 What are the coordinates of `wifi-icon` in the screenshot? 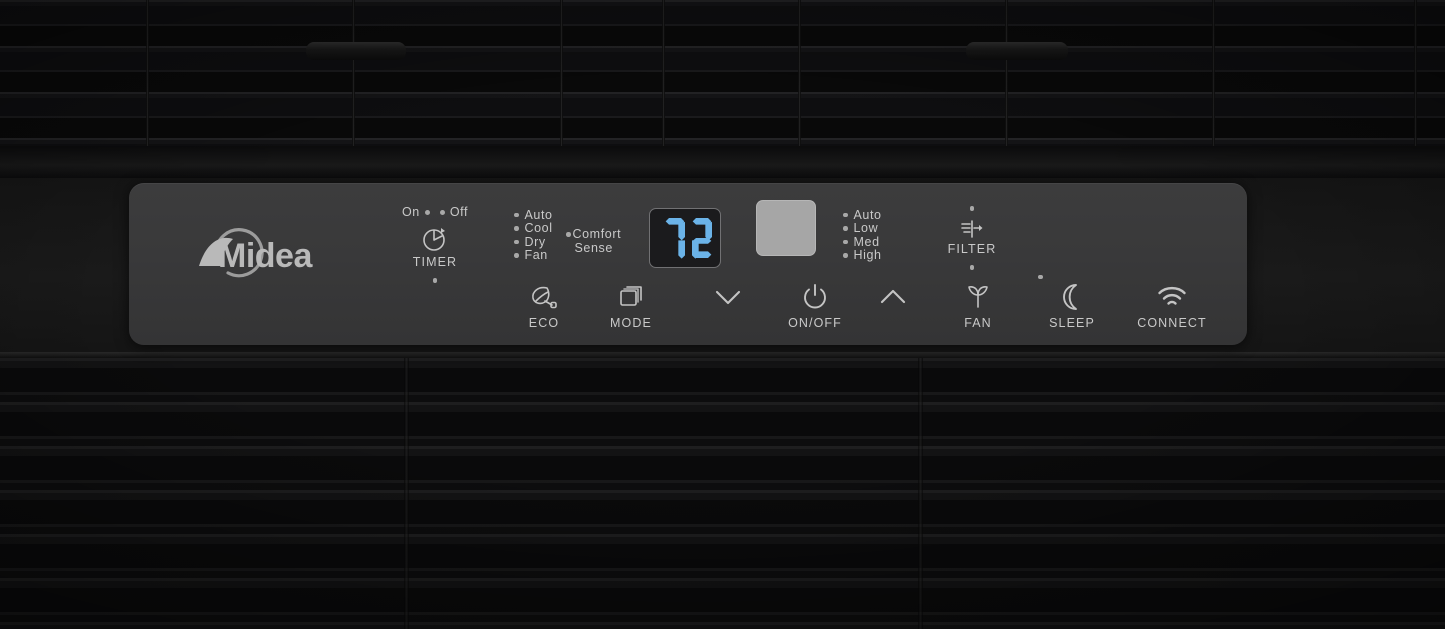 It's located at (1172, 297).